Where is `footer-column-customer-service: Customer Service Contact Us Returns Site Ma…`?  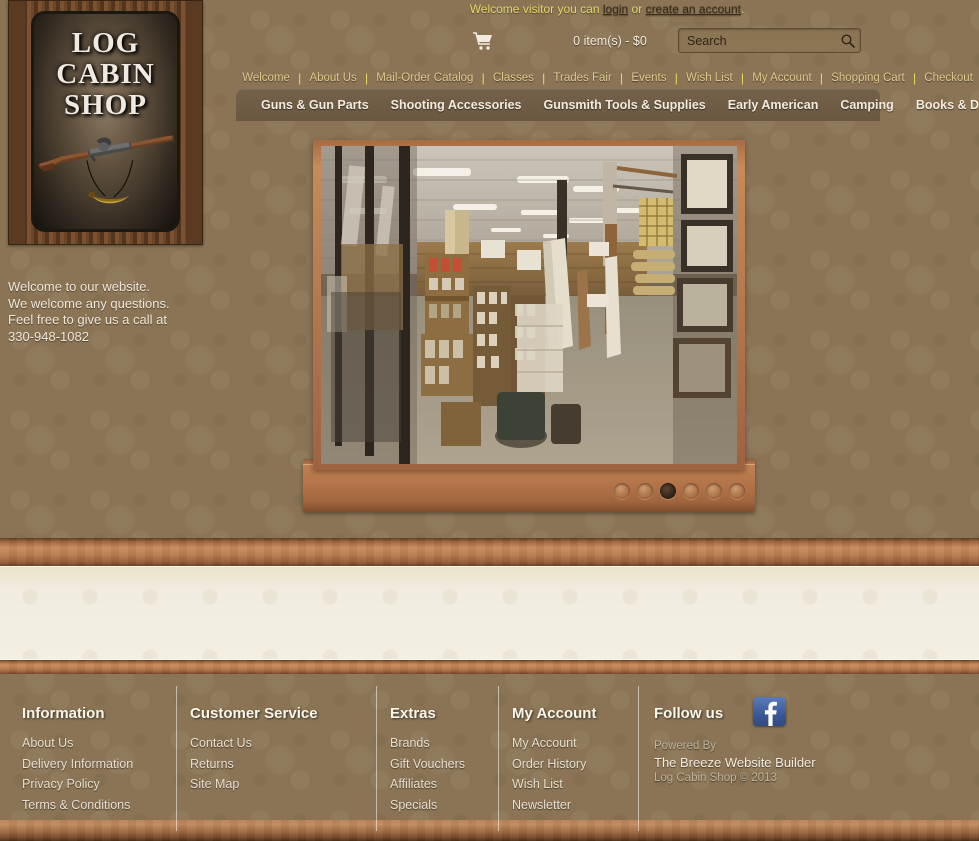
footer-column-customer-service: Customer Service Contact Us Returns Site Ma… is located at coordinates (290, 747).